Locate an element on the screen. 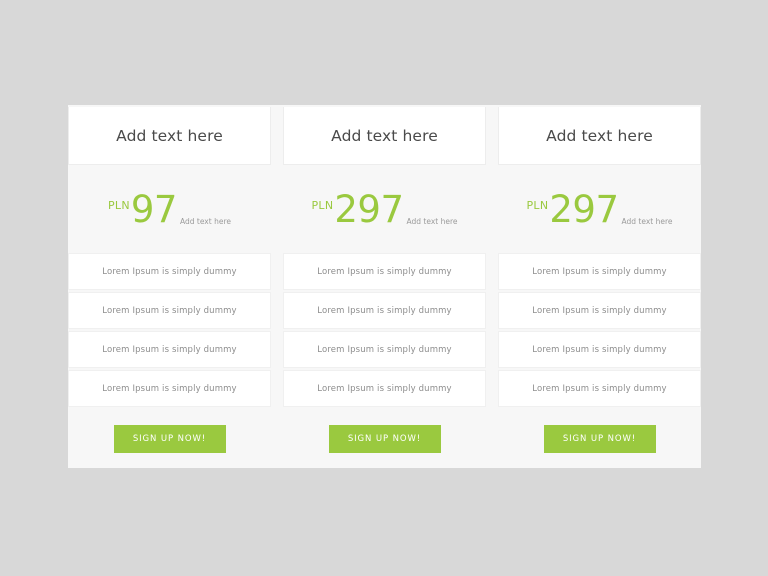 The image size is (768, 576). price-inner-2: PLN 297 Add text here is located at coordinates (384, 209).